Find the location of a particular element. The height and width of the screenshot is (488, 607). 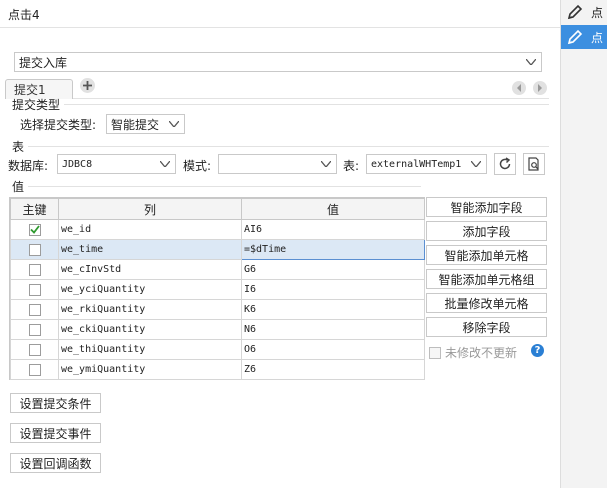

column-cell: we_id is located at coordinates (150, 229).